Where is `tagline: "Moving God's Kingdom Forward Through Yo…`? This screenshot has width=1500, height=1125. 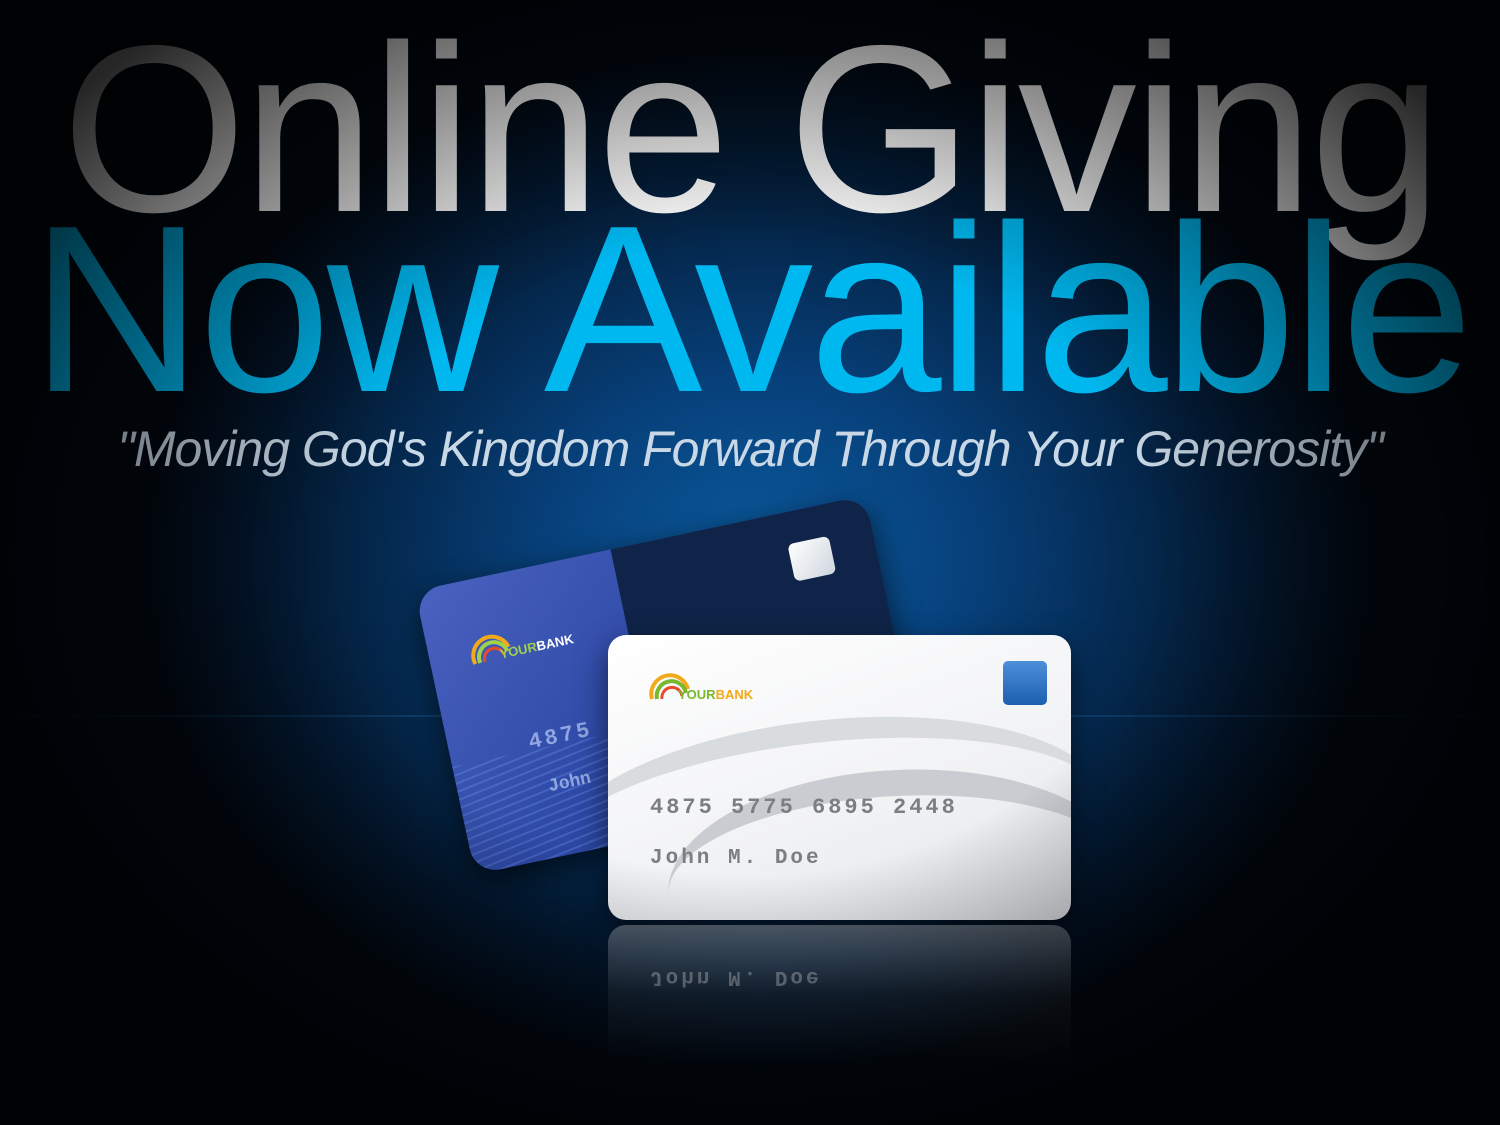 tagline: "Moving God's Kingdom Forward Through Yo… is located at coordinates (750, 449).